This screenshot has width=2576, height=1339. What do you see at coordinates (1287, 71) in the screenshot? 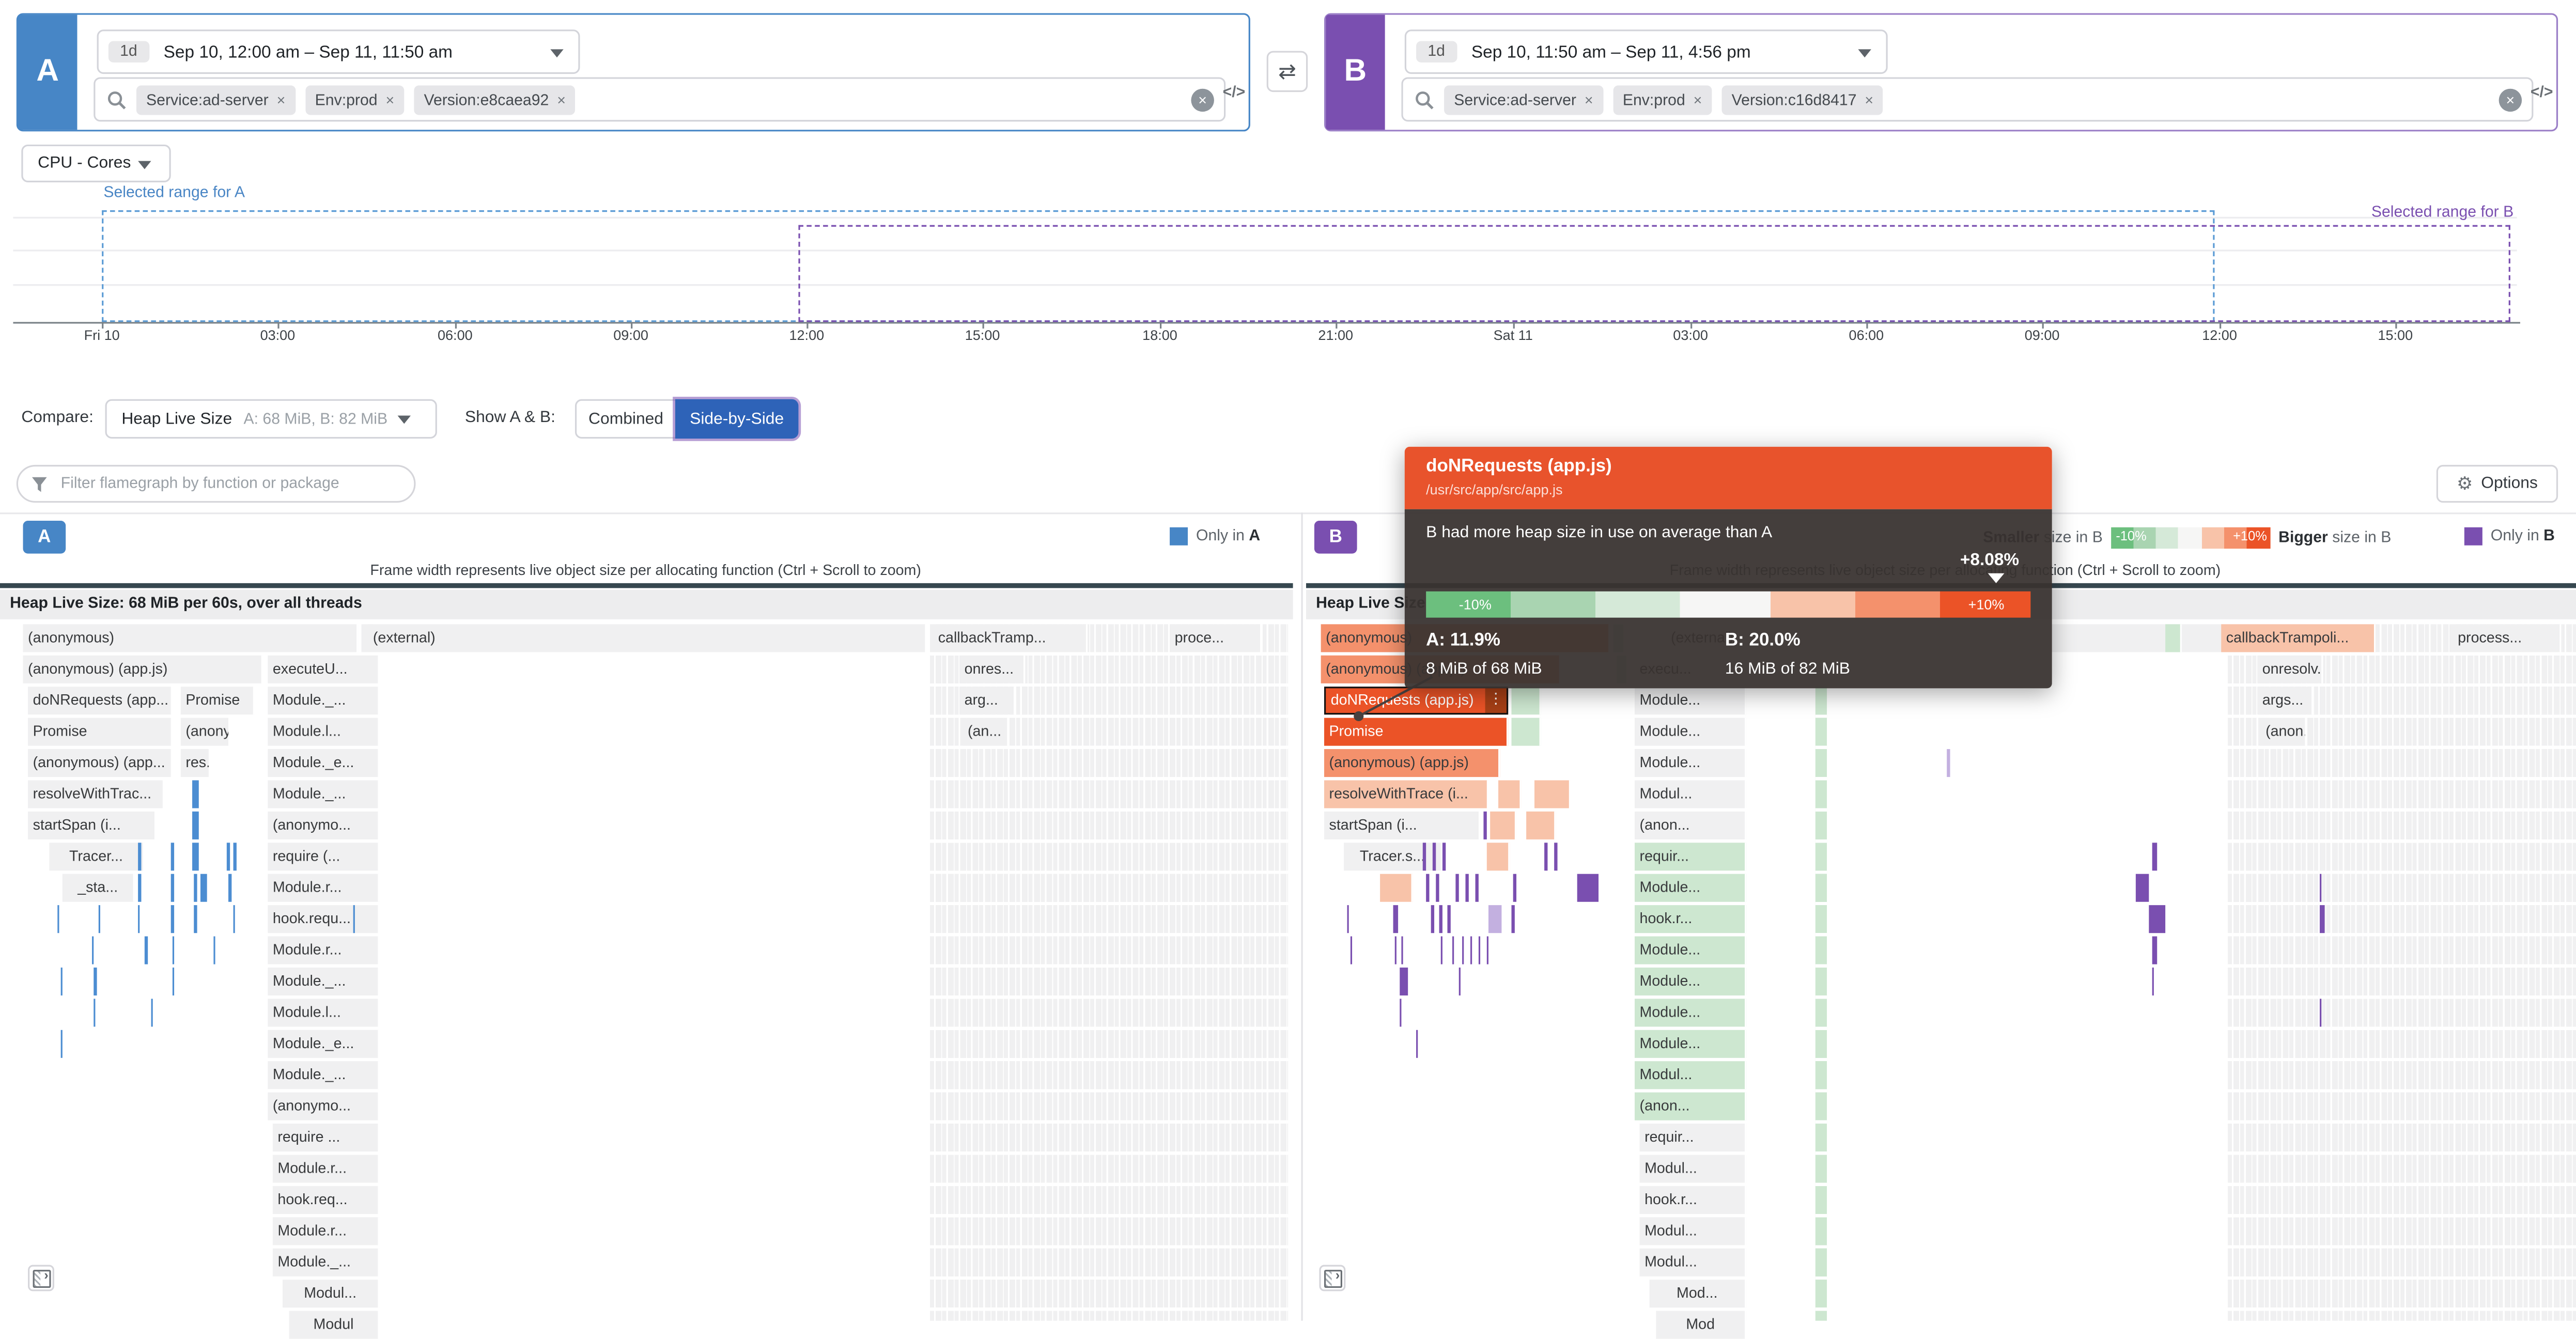
I see `swap-ab-button: ⇄` at bounding box center [1287, 71].